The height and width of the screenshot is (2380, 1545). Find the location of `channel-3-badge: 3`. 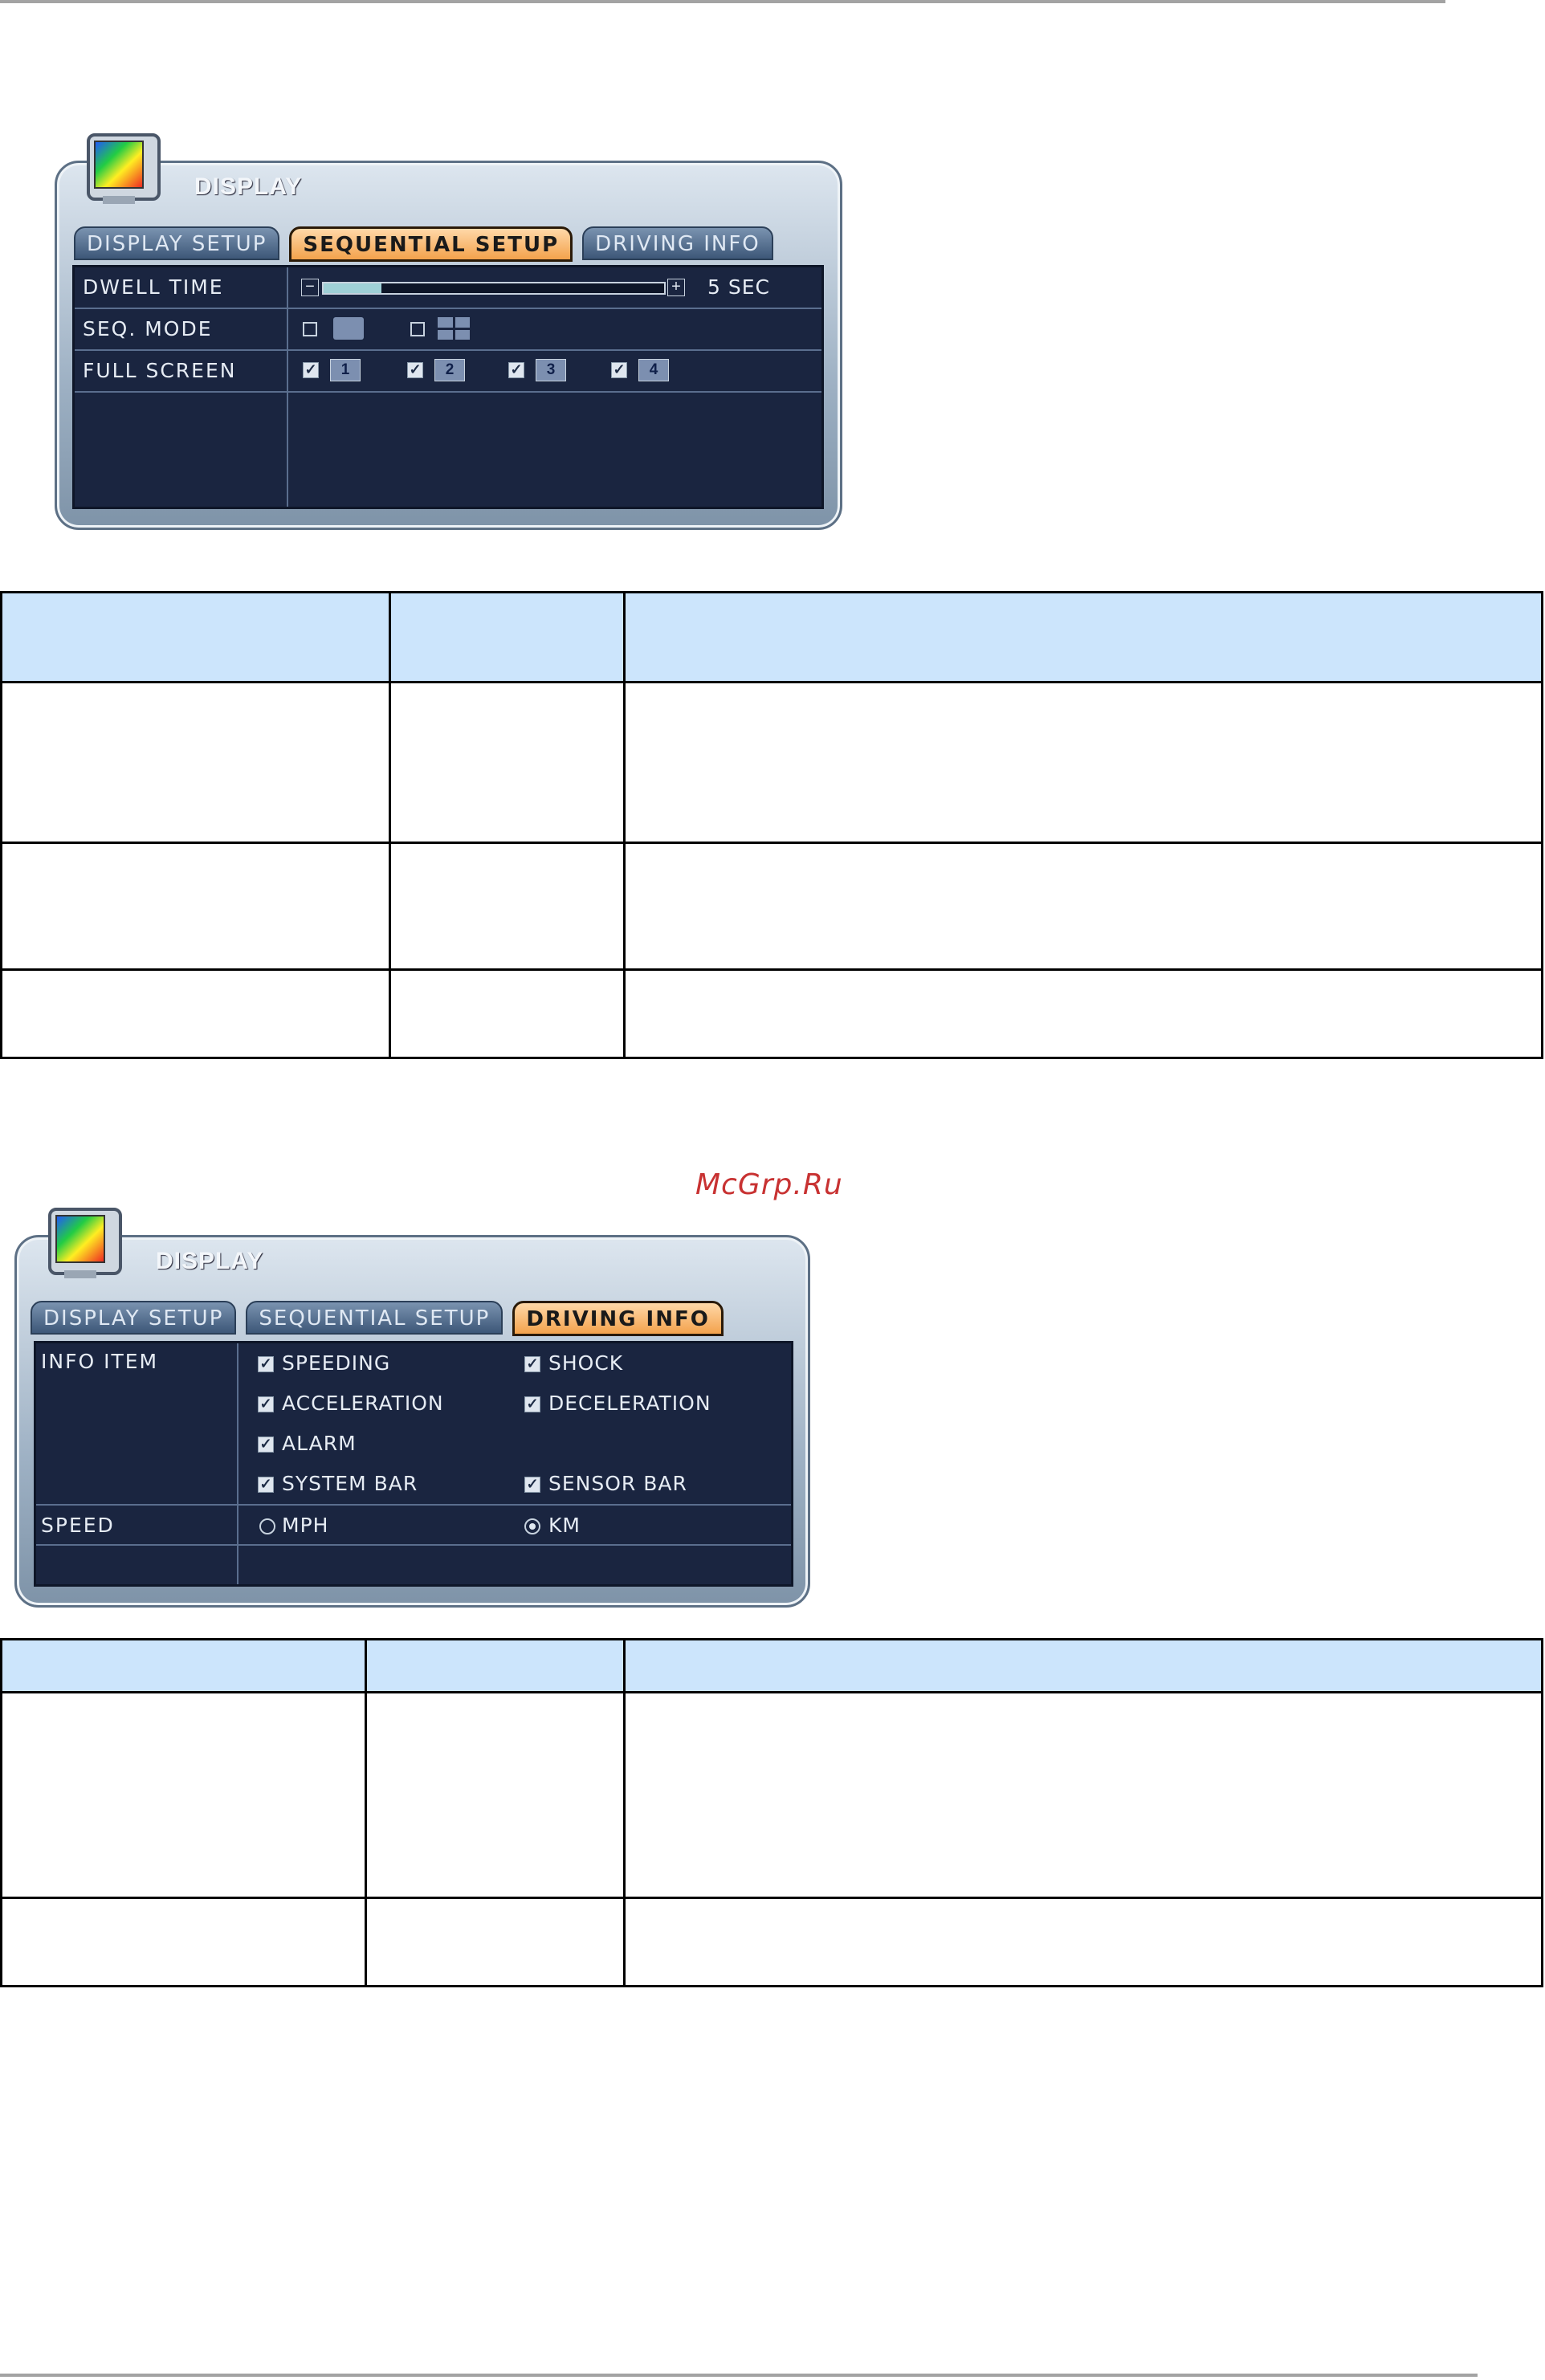

channel-3-badge: 3 is located at coordinates (551, 370).